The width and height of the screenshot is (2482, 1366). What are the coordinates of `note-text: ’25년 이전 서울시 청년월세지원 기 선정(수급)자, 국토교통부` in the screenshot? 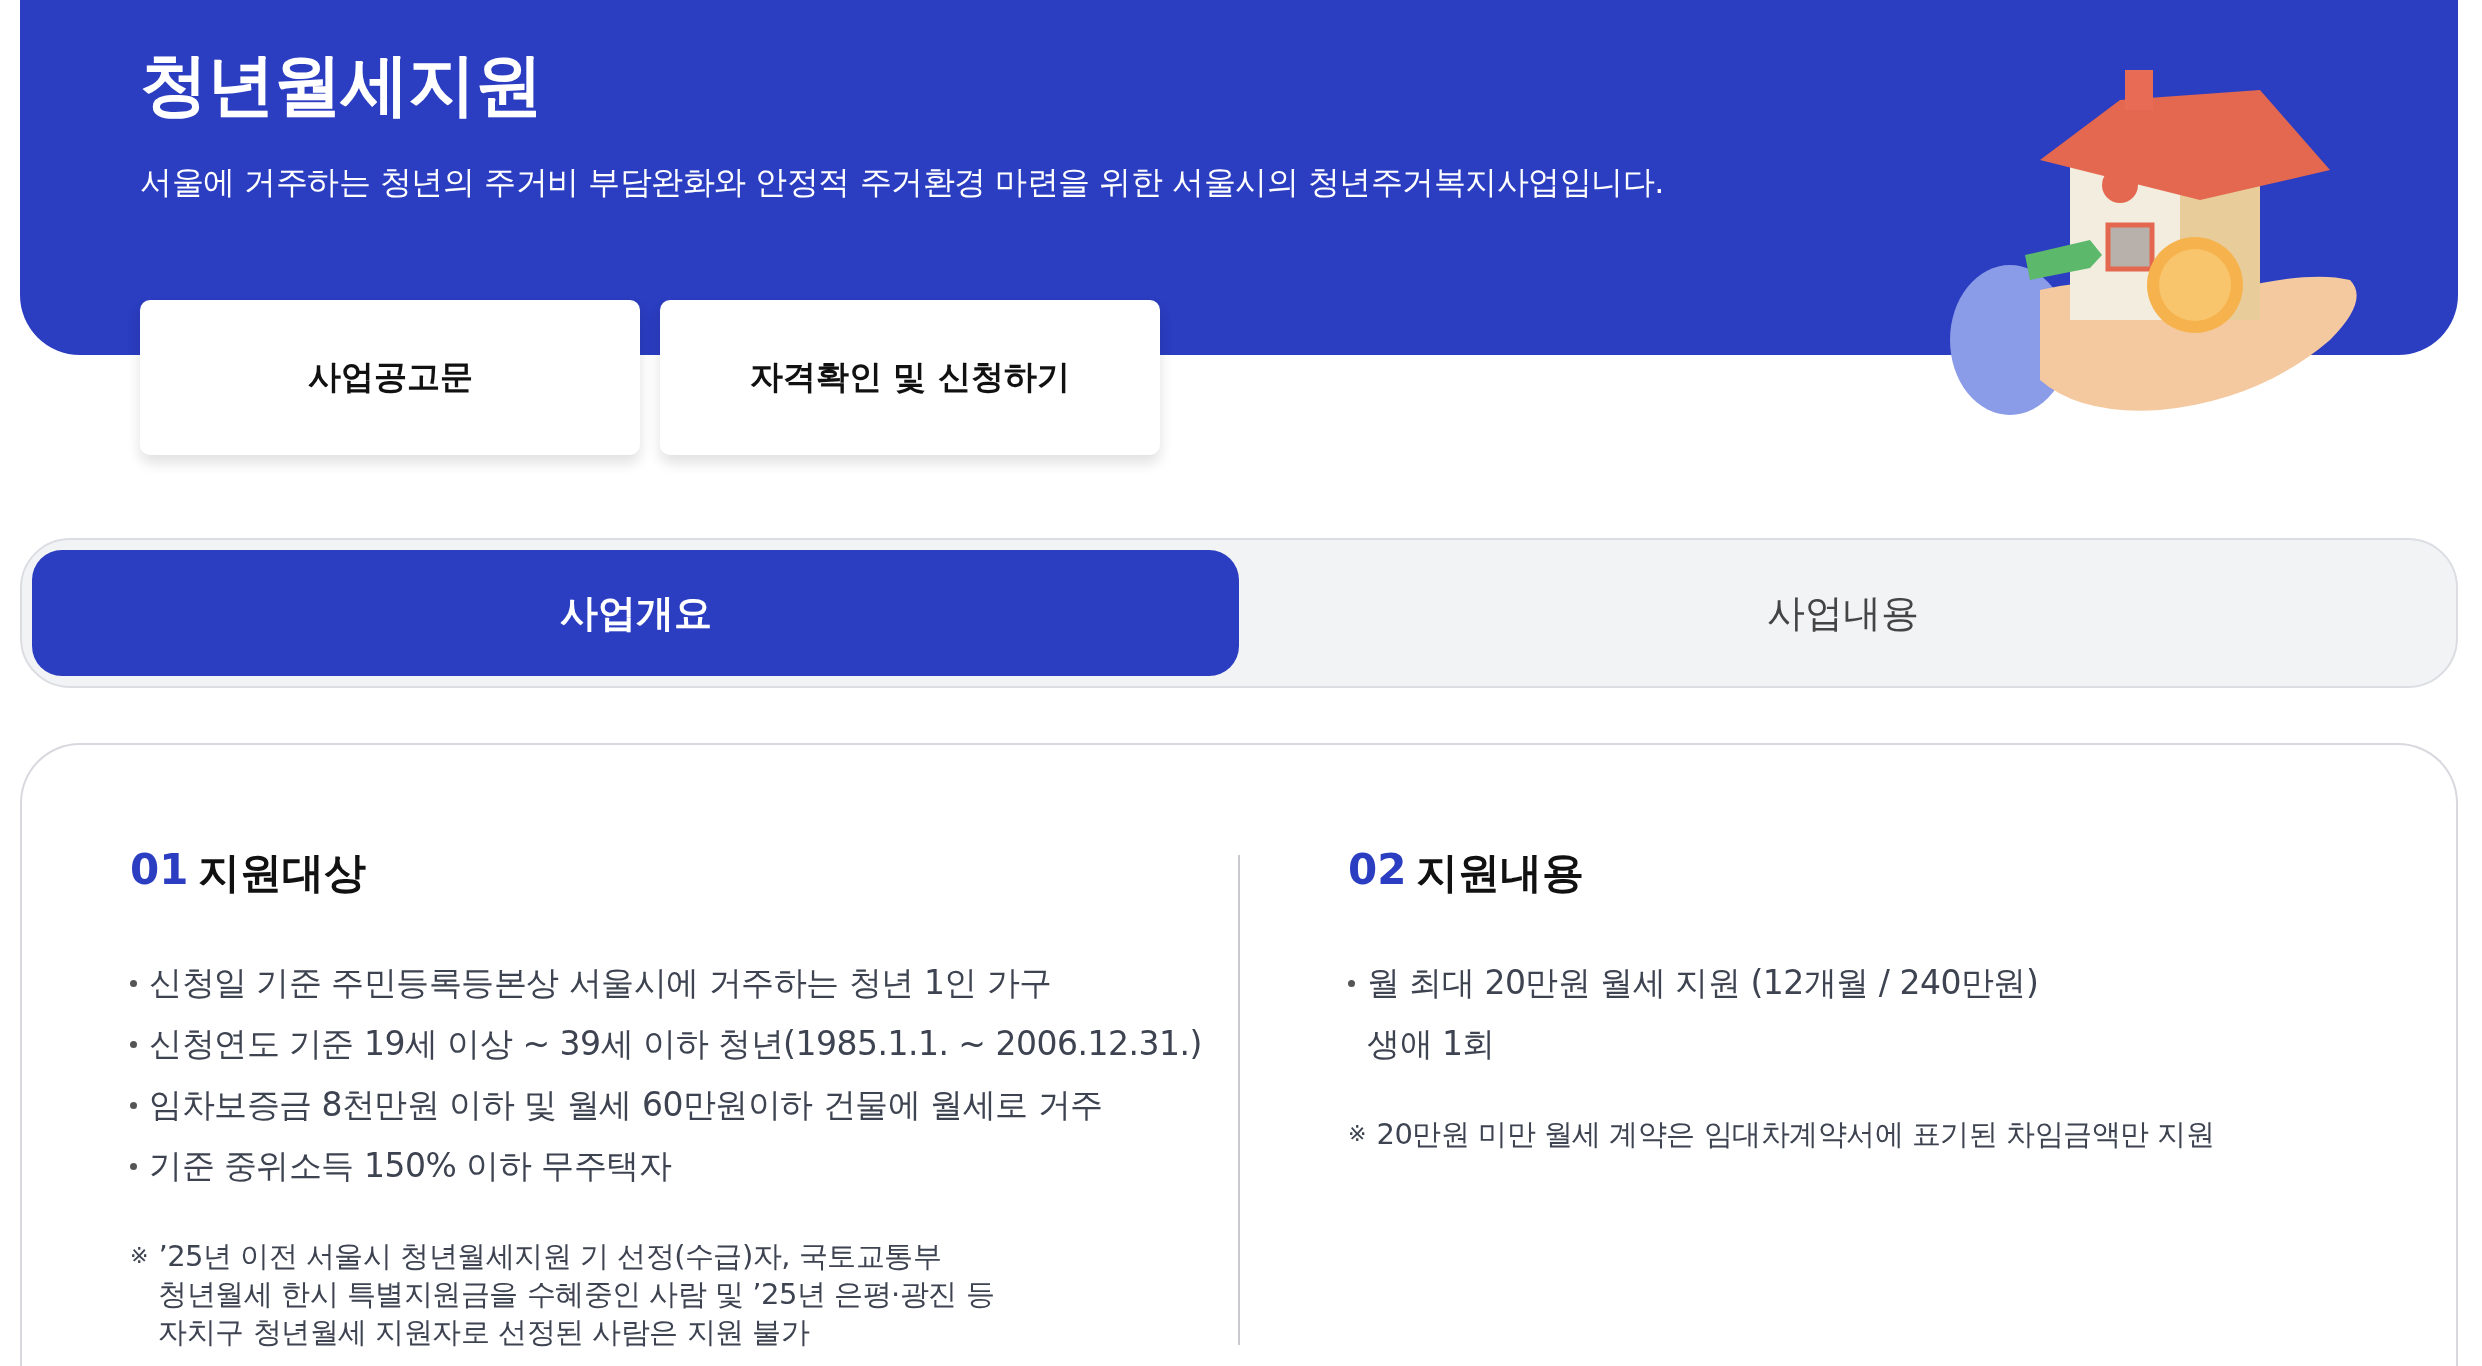 It's located at (550, 1256).